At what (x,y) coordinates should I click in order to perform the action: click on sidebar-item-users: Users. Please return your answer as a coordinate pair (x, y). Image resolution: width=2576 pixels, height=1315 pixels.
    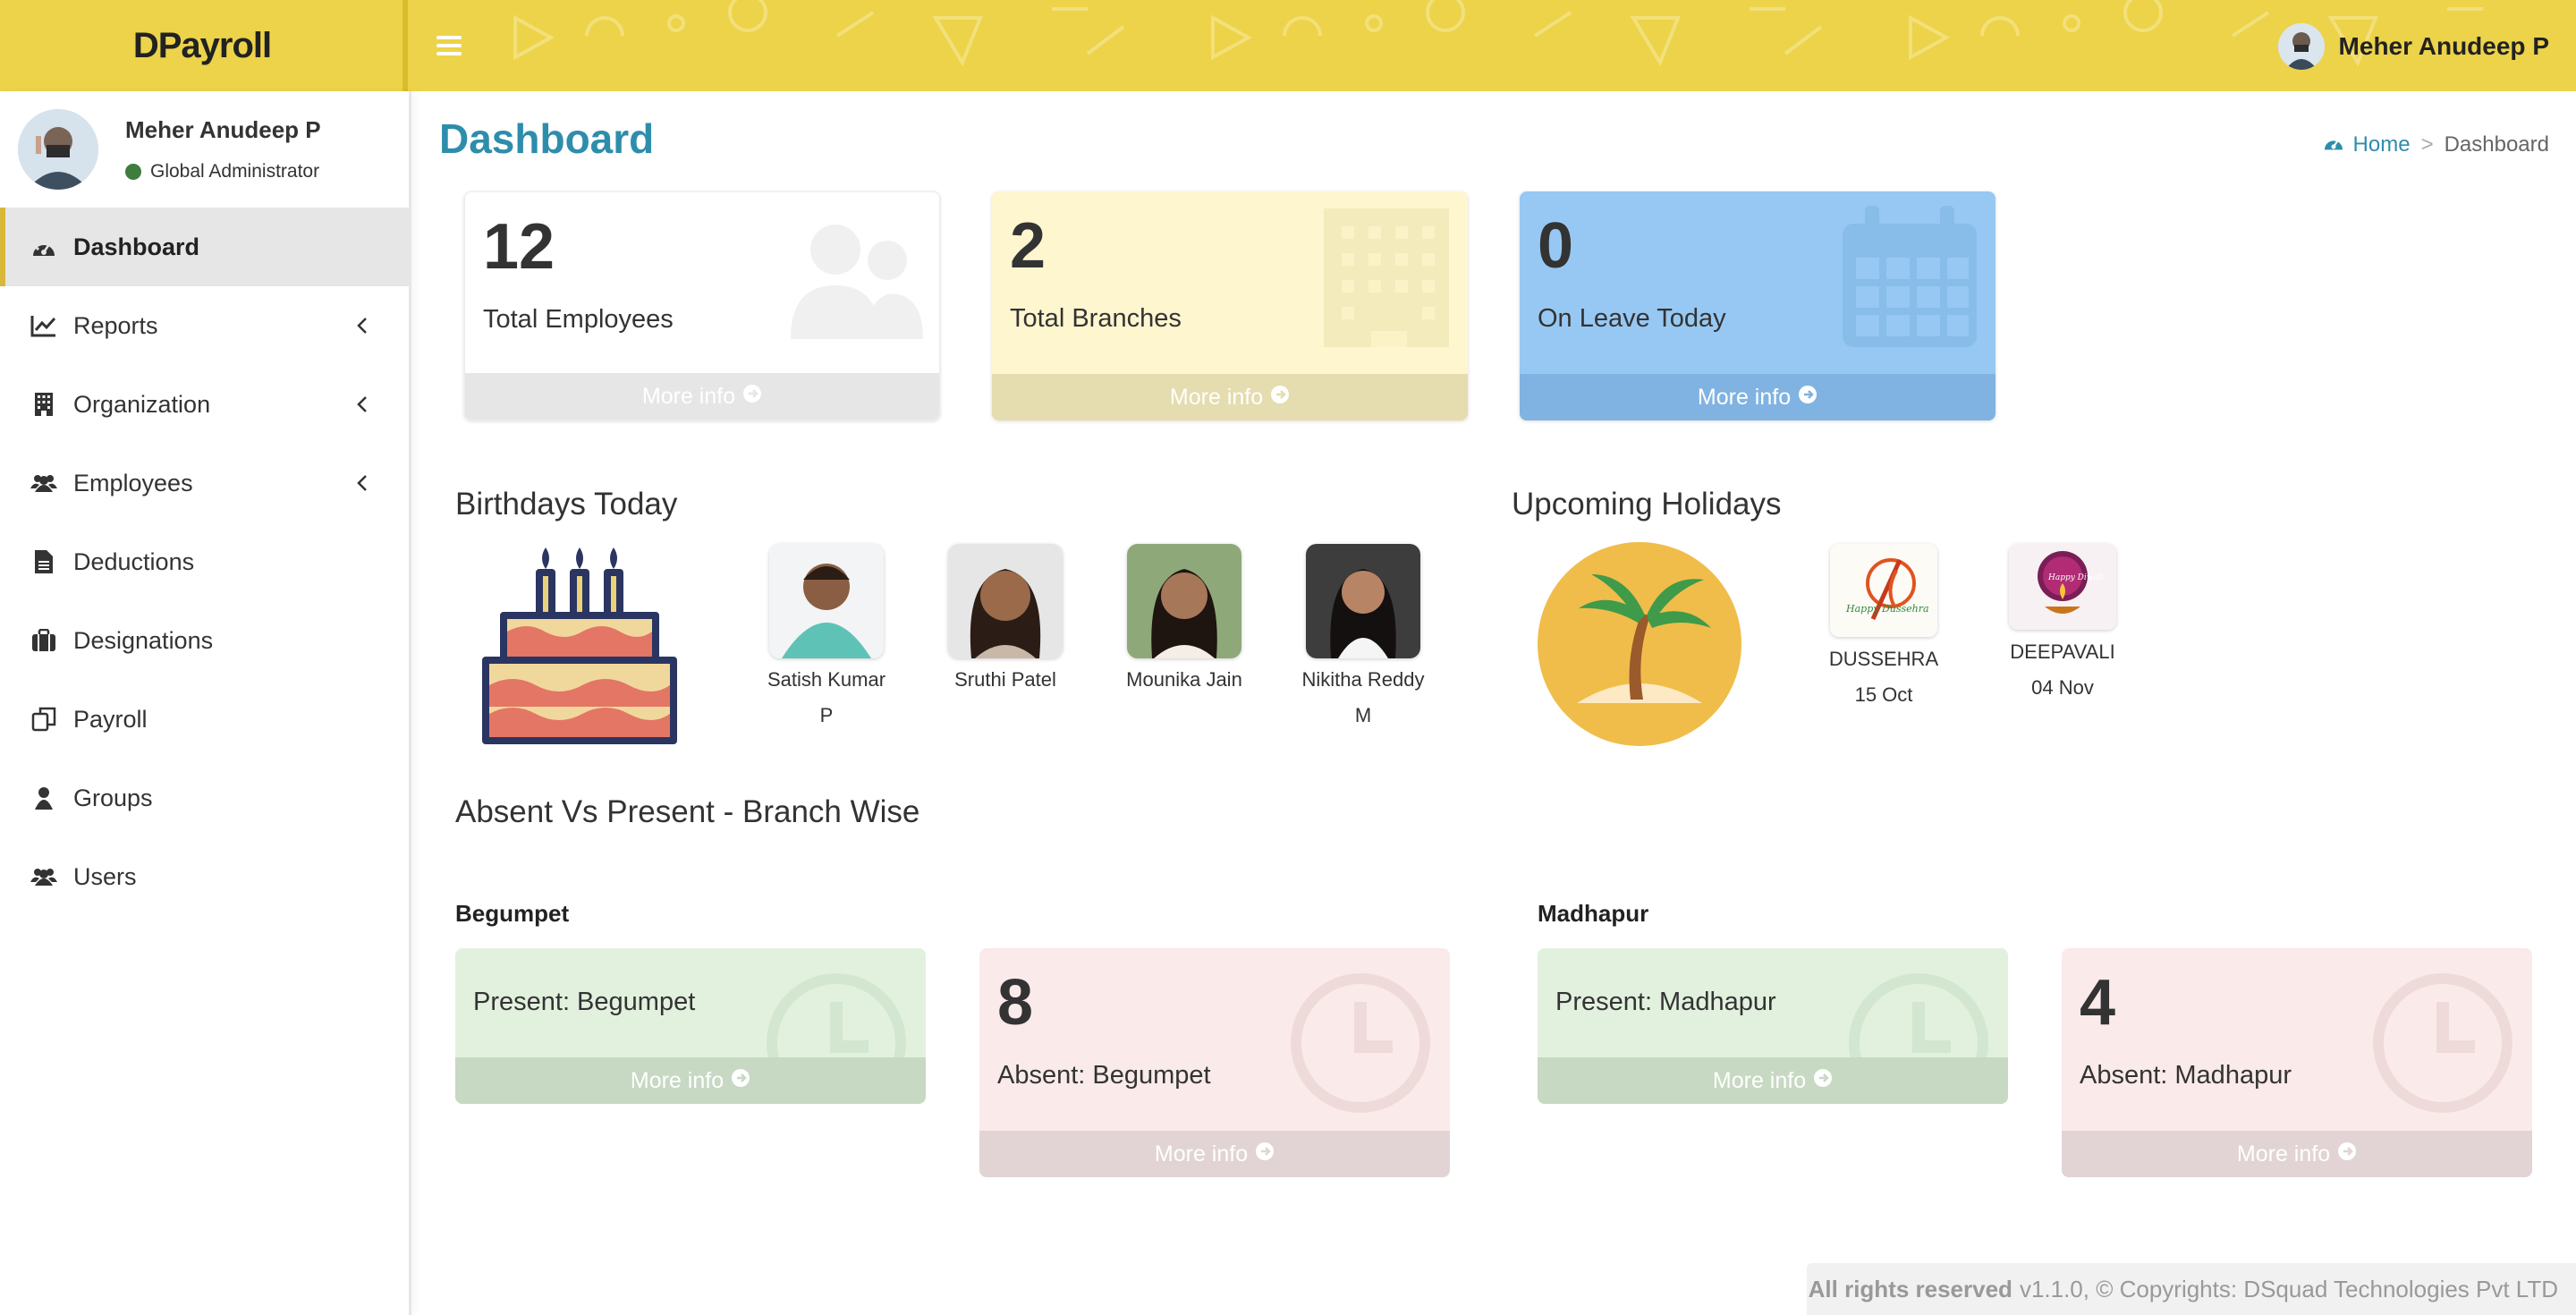
    Looking at the image, I should click on (204, 876).